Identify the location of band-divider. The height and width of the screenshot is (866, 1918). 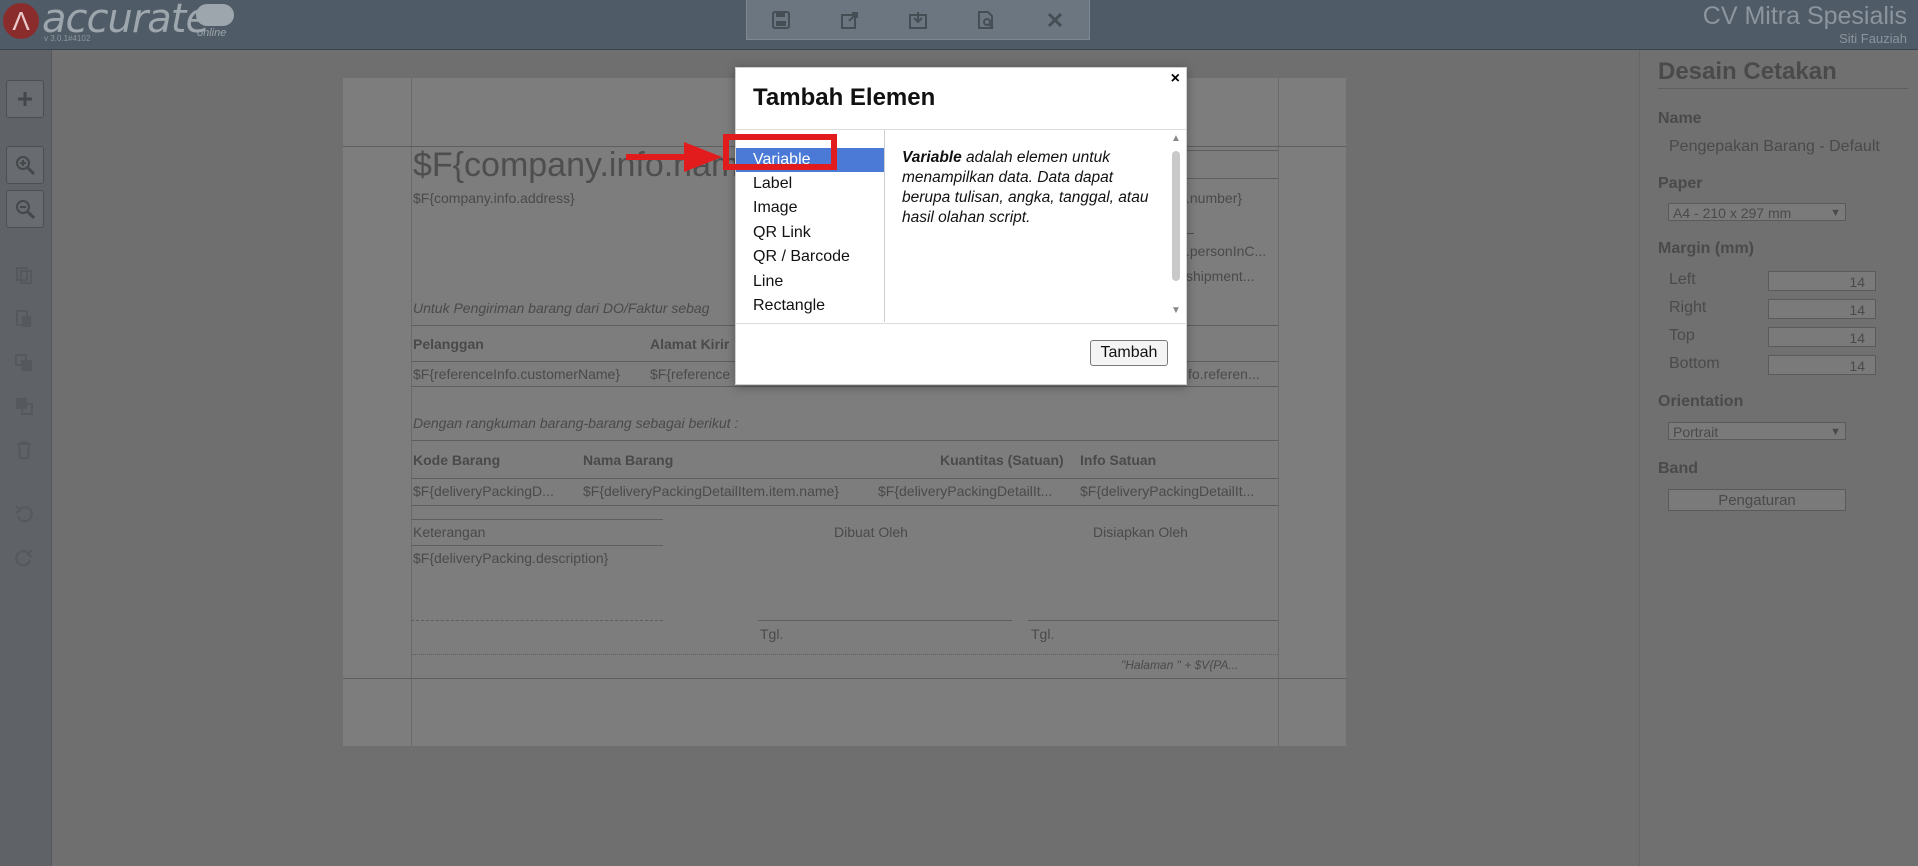
(844, 678).